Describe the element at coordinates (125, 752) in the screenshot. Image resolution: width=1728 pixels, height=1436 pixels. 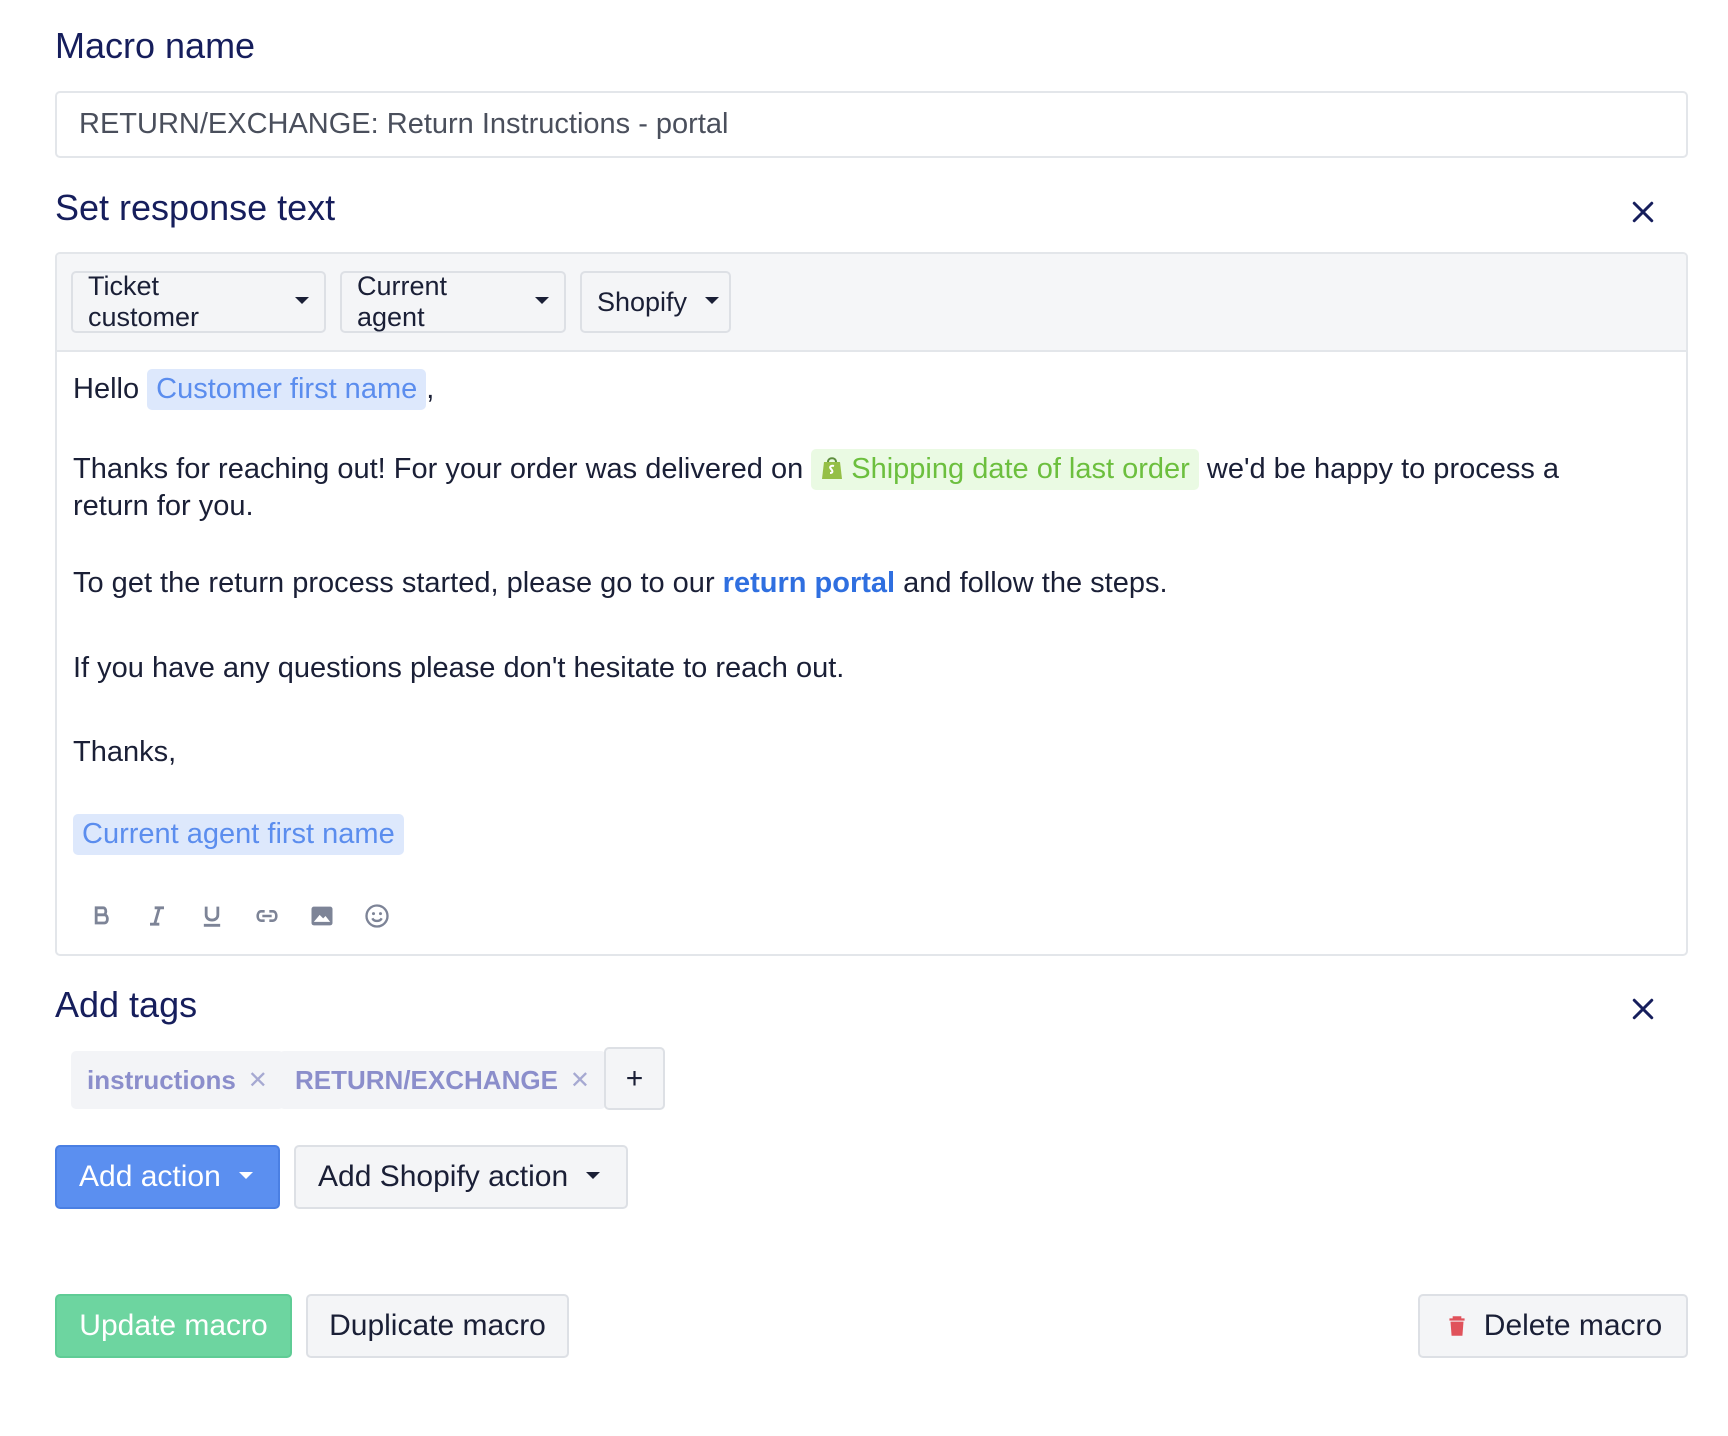
I see `body-line-4: Thanks,` at that location.